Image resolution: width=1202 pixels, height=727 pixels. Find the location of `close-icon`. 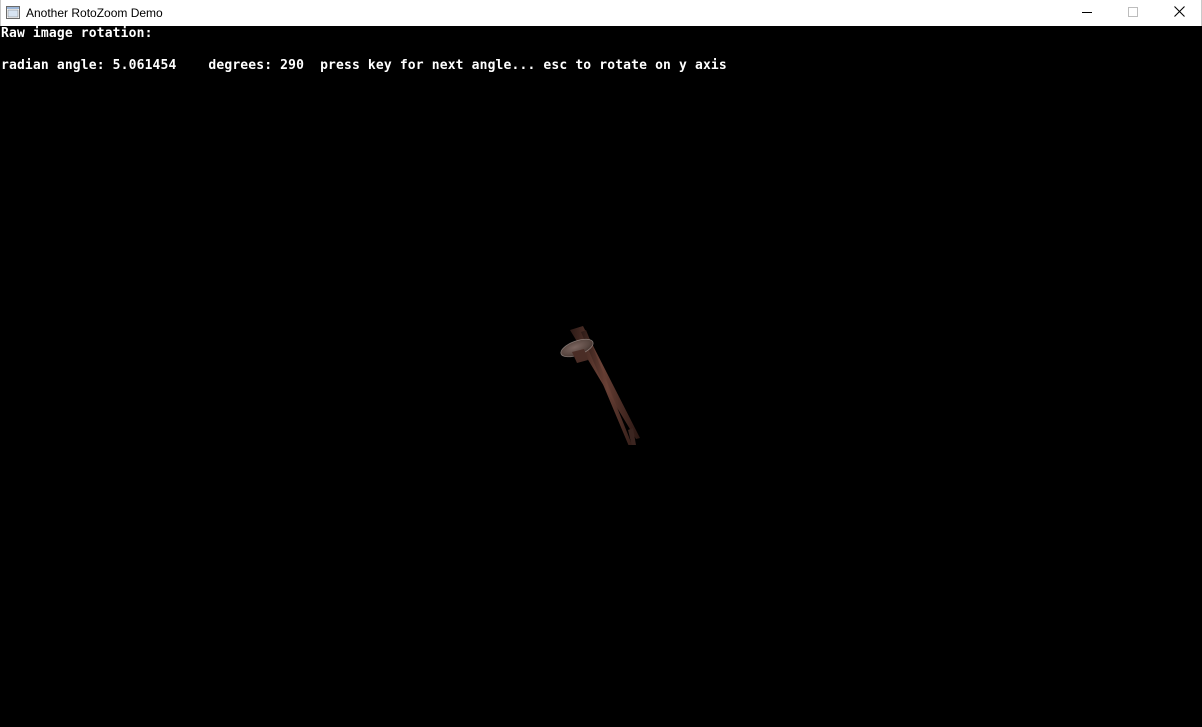

close-icon is located at coordinates (1179, 13).